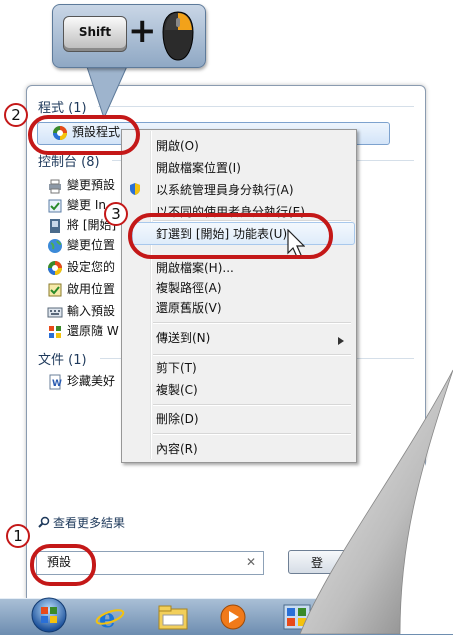  Describe the element at coordinates (18, 536) in the screenshot. I see `step-badge-1: 1` at that location.